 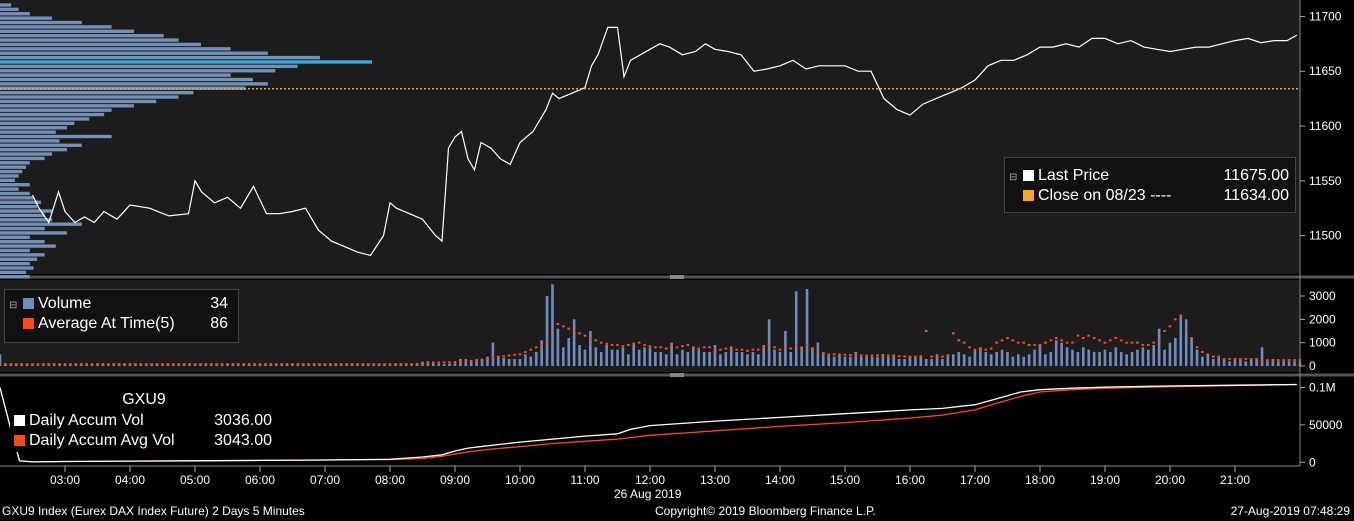 What do you see at coordinates (106, 323) in the screenshot?
I see `avg-label: Average At Time(5)` at bounding box center [106, 323].